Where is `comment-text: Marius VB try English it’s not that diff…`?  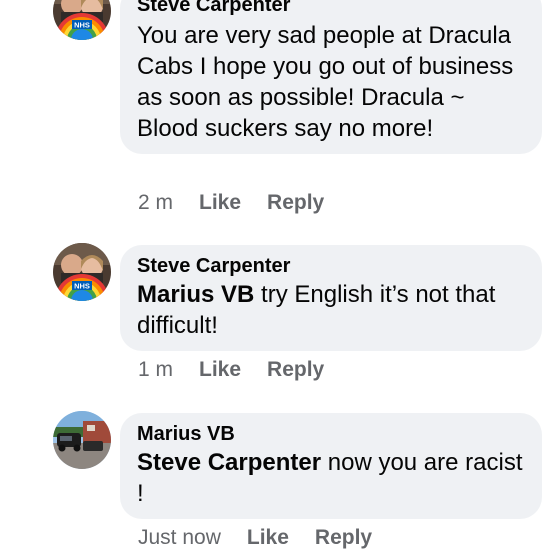 comment-text: Marius VB try English it’s not that diff… is located at coordinates (334, 310).